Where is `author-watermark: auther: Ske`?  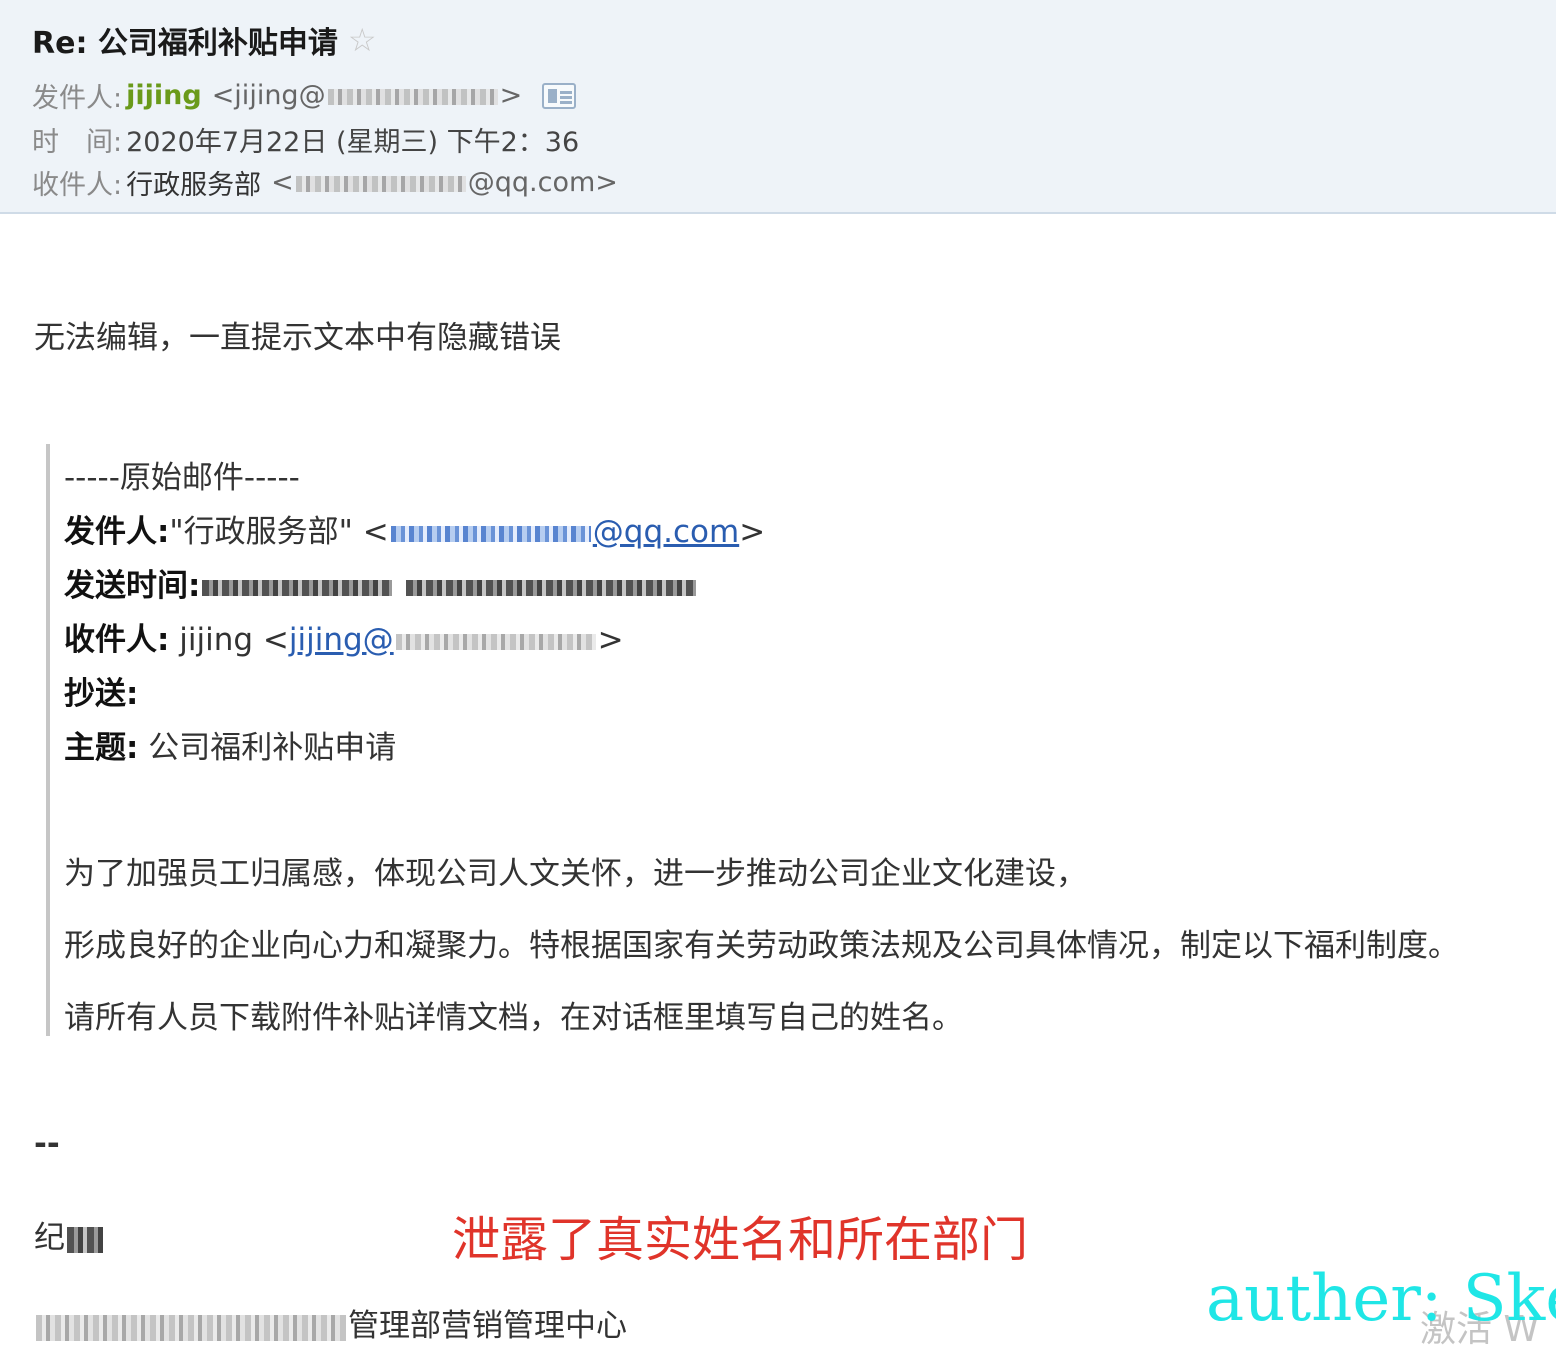 author-watermark: auther: Ske is located at coordinates (1381, 1299).